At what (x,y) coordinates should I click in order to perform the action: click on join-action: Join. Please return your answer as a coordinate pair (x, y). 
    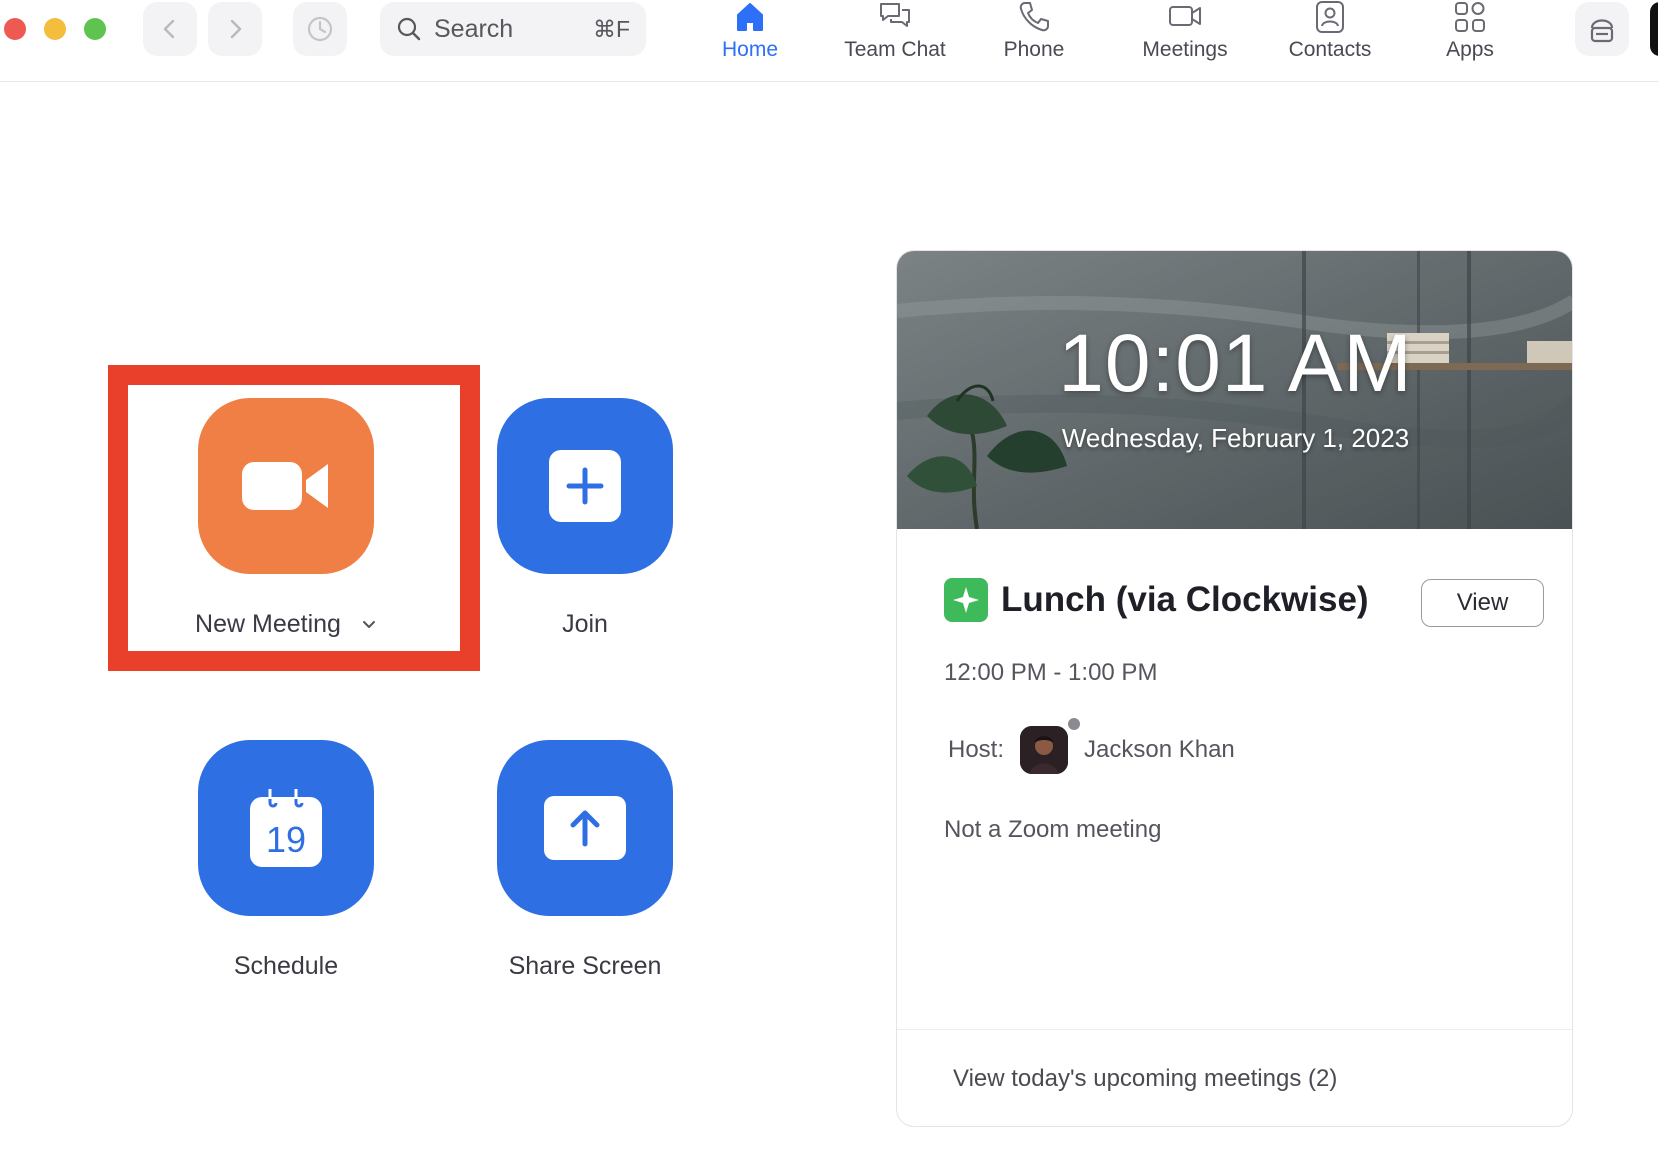
    Looking at the image, I should click on (585, 518).